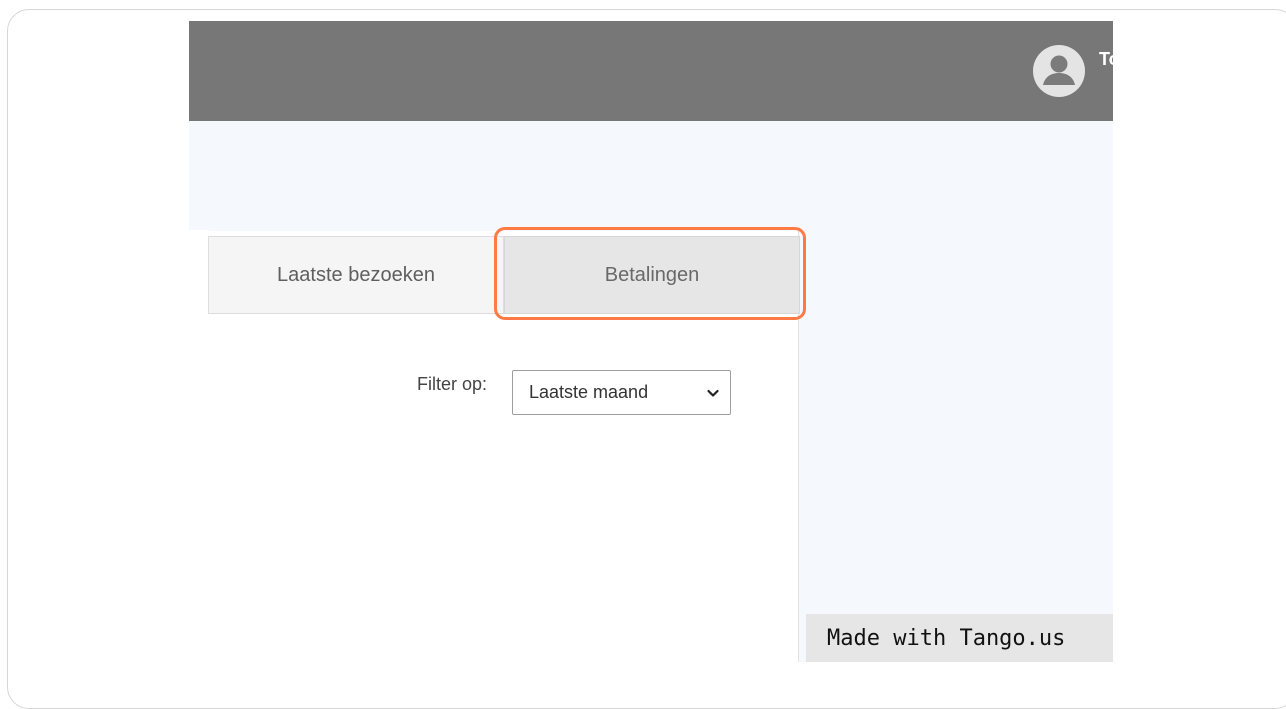 Image resolution: width=1286 pixels, height=709 pixels. I want to click on user-avatar-icon, so click(1059, 71).